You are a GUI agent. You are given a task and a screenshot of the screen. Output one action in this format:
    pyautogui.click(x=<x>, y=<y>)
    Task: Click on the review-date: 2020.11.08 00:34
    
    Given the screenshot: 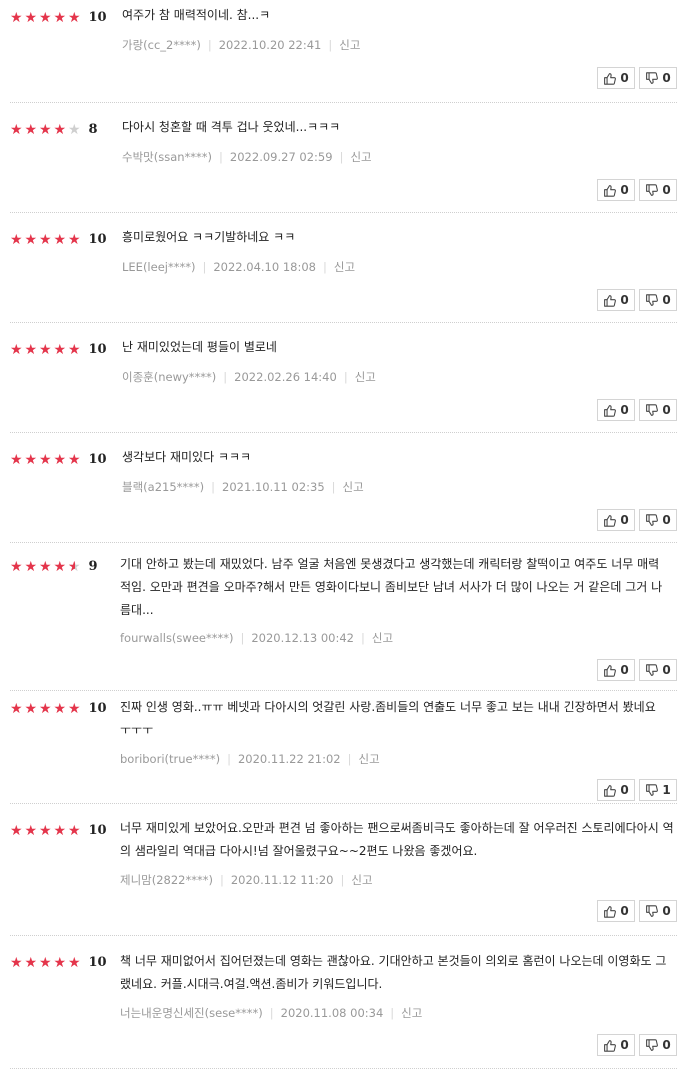 What is the action you would take?
    pyautogui.click(x=332, y=1013)
    